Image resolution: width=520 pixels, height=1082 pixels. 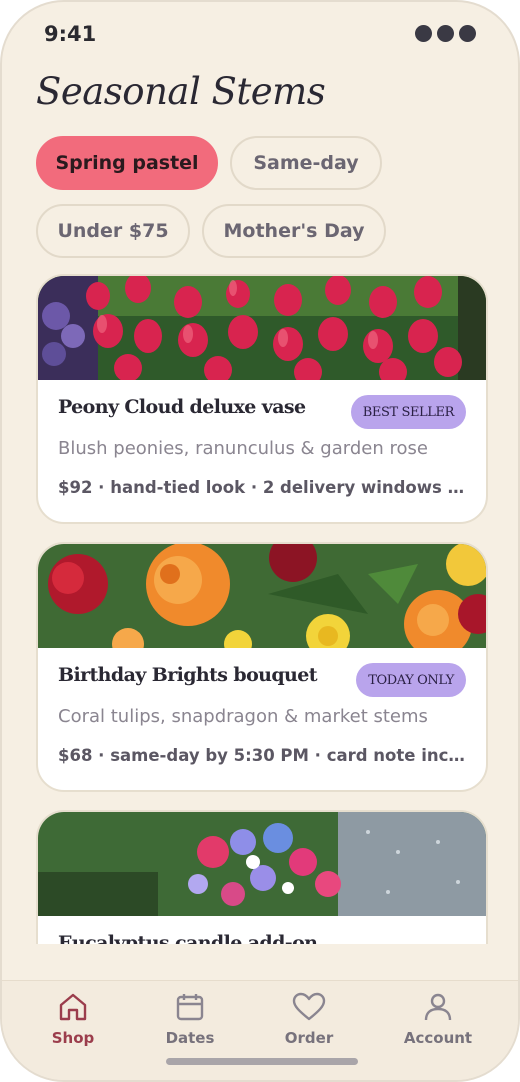 What do you see at coordinates (73, 1038) in the screenshot?
I see `tab-label: Shop` at bounding box center [73, 1038].